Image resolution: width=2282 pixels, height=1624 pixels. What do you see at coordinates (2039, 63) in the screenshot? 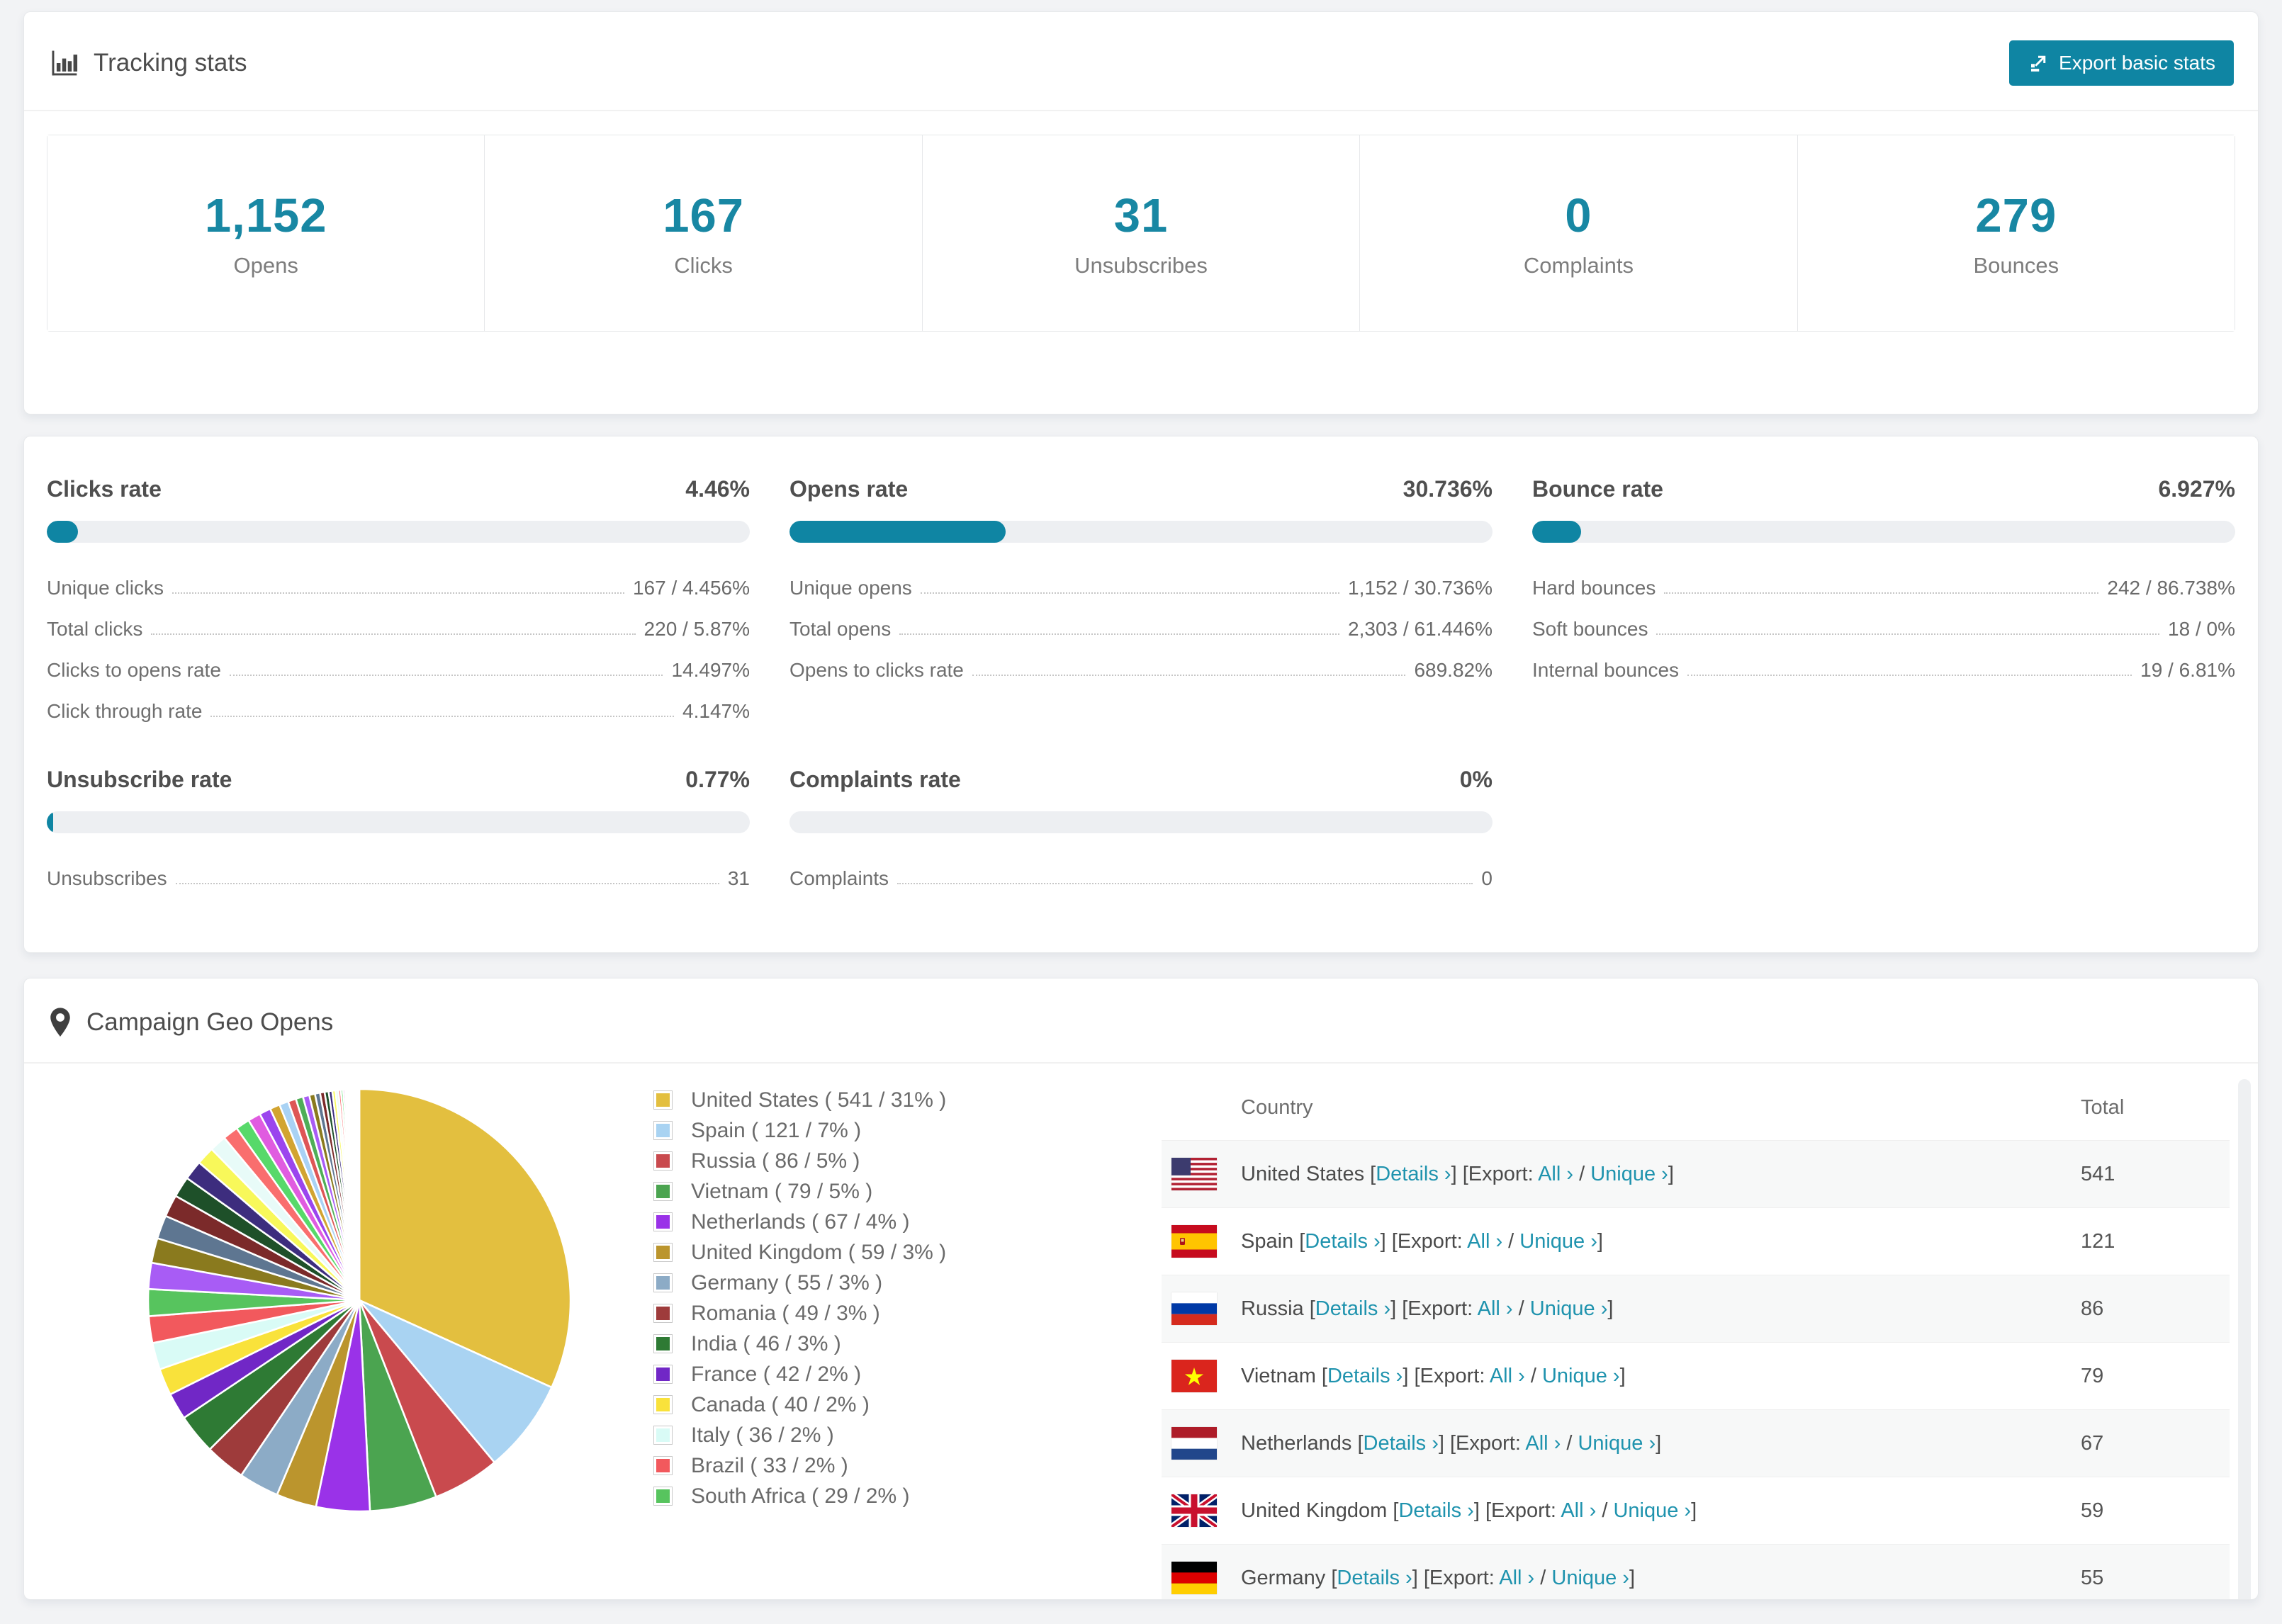
I see `export-icon` at bounding box center [2039, 63].